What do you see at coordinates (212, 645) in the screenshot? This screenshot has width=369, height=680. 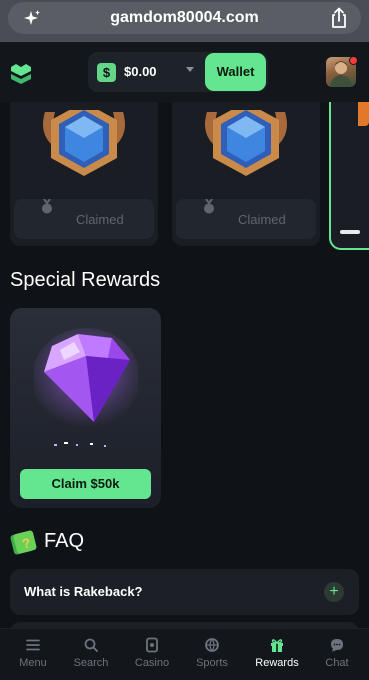 I see `sports-icon` at bounding box center [212, 645].